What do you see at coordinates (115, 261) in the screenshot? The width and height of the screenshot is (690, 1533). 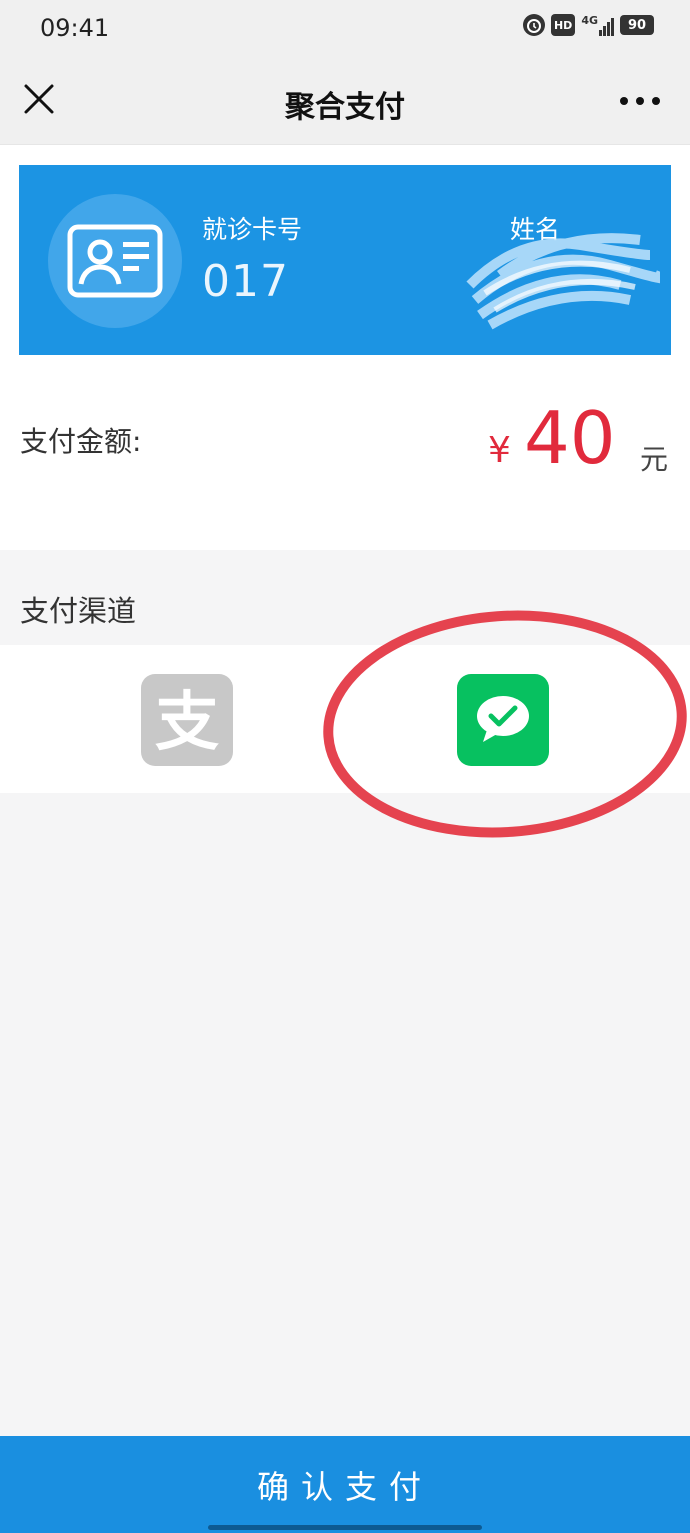 I see `id-card-icon` at bounding box center [115, 261].